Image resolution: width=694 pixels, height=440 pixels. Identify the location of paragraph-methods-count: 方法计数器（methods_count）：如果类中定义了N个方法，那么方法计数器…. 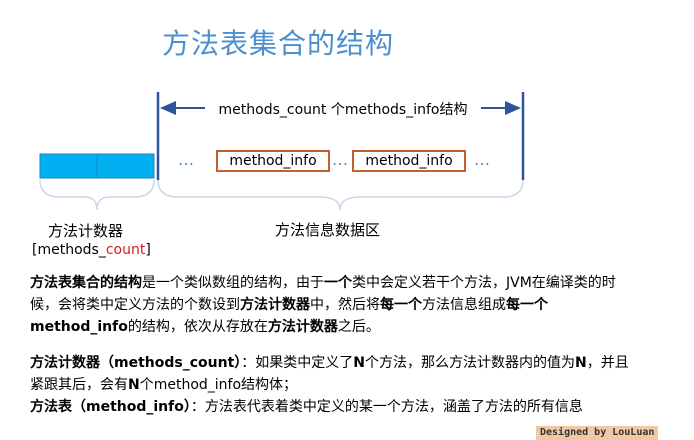
(329, 374).